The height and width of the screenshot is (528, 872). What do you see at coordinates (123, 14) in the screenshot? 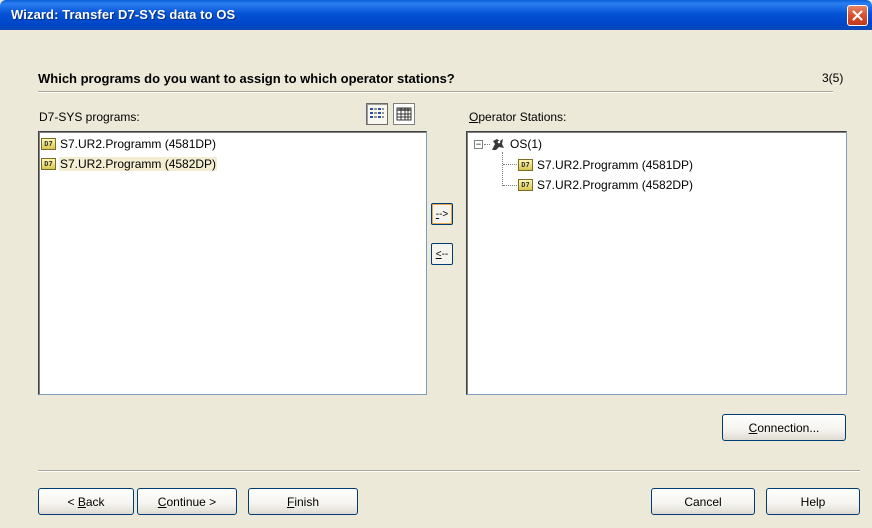
I see `window-title: Wizard: Transfer D7-SYS data to OS` at bounding box center [123, 14].